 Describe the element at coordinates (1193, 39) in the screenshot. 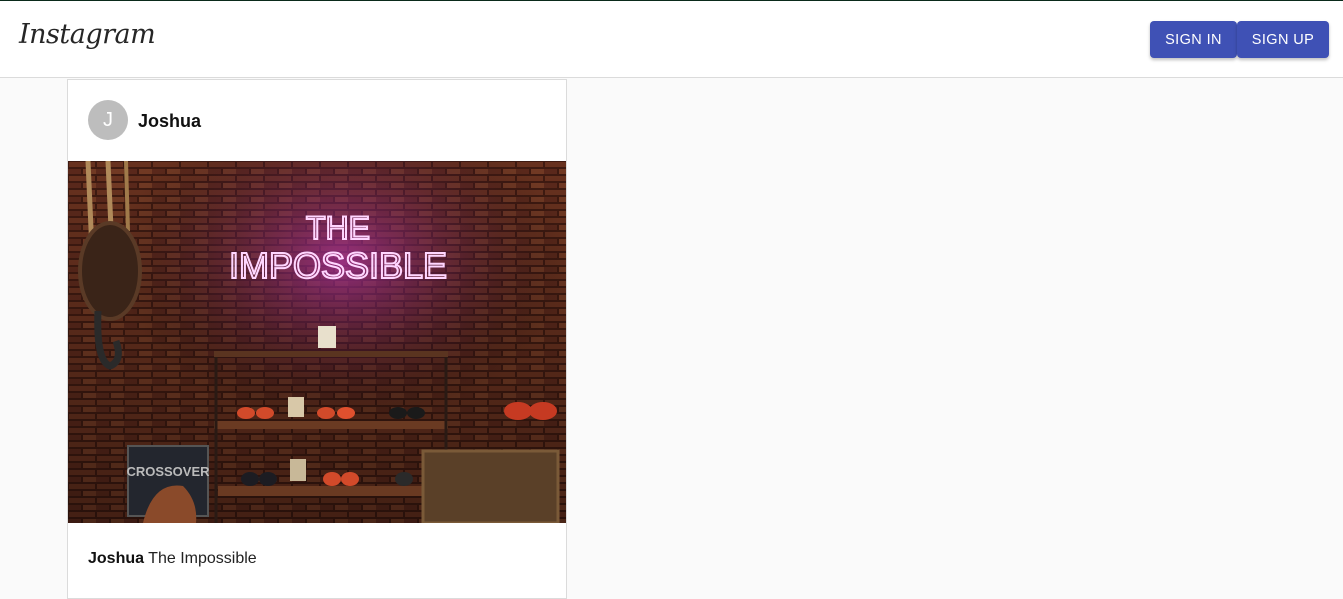

I see `sign-in-button: SIGN IN` at that location.